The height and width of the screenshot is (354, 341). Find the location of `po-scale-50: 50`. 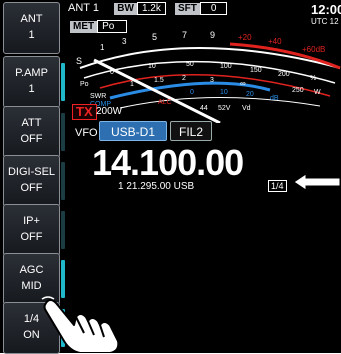

po-scale-50: 50 is located at coordinates (190, 64).